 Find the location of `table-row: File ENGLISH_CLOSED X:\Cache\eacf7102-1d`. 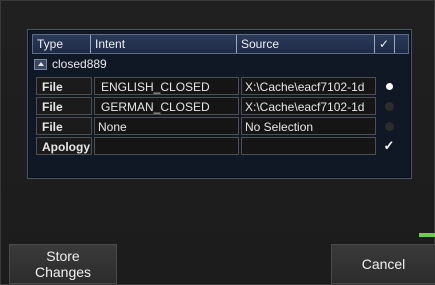

table-row: File ENGLISH_CLOSED X:\Cache\eacf7102-1d is located at coordinates (218, 86).